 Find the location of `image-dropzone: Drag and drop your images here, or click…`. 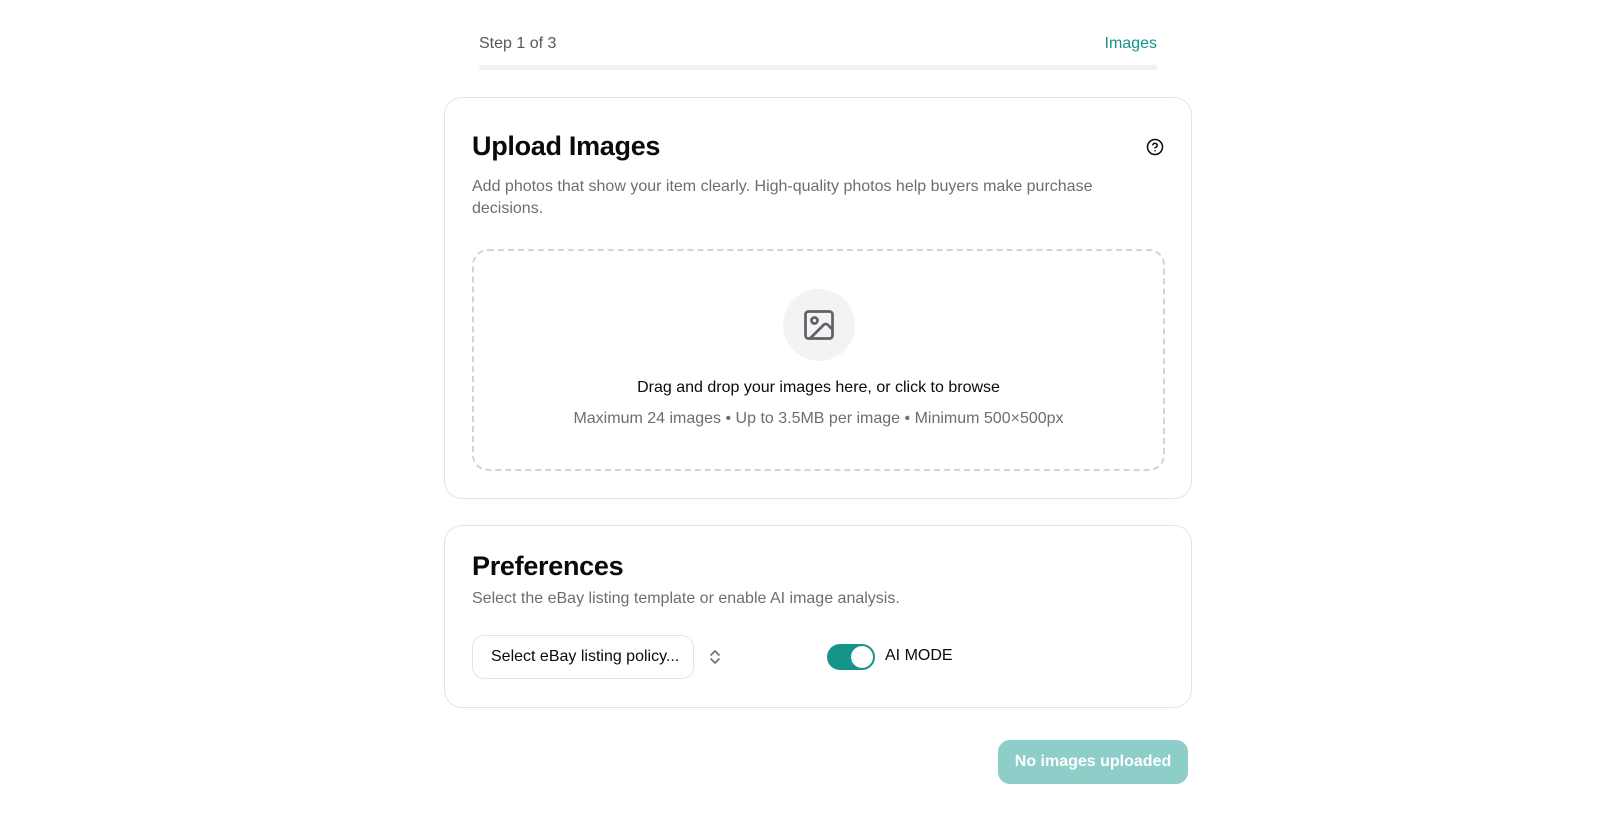

image-dropzone: Drag and drop your images here, or click… is located at coordinates (818, 360).